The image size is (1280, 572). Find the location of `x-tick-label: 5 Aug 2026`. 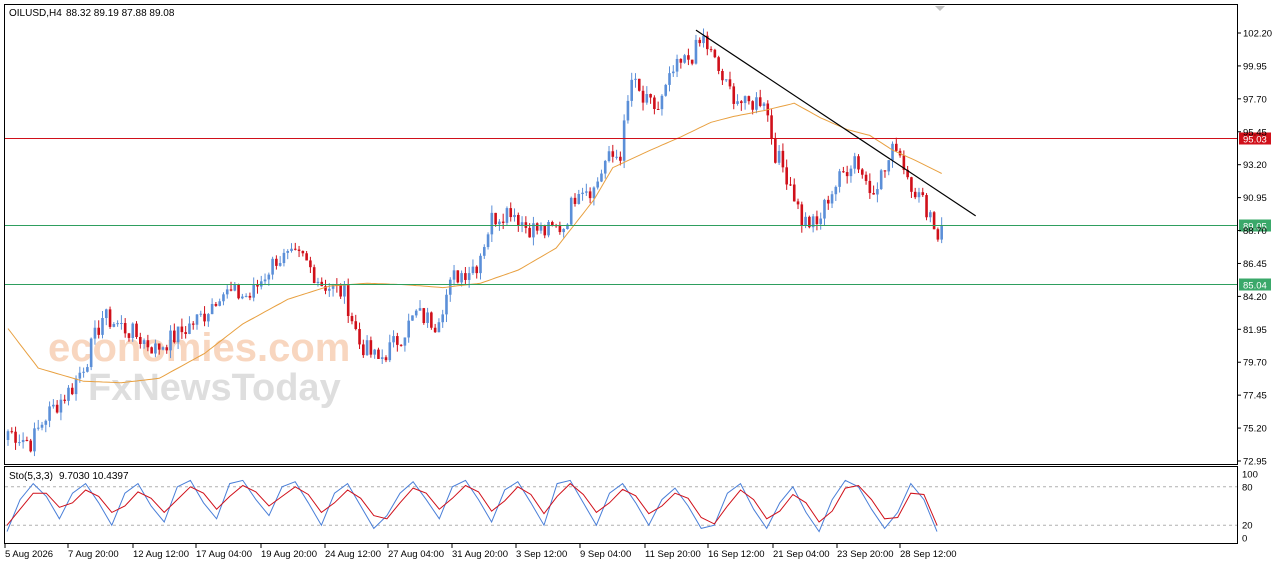

x-tick-label: 5 Aug 2026 is located at coordinates (29, 554).